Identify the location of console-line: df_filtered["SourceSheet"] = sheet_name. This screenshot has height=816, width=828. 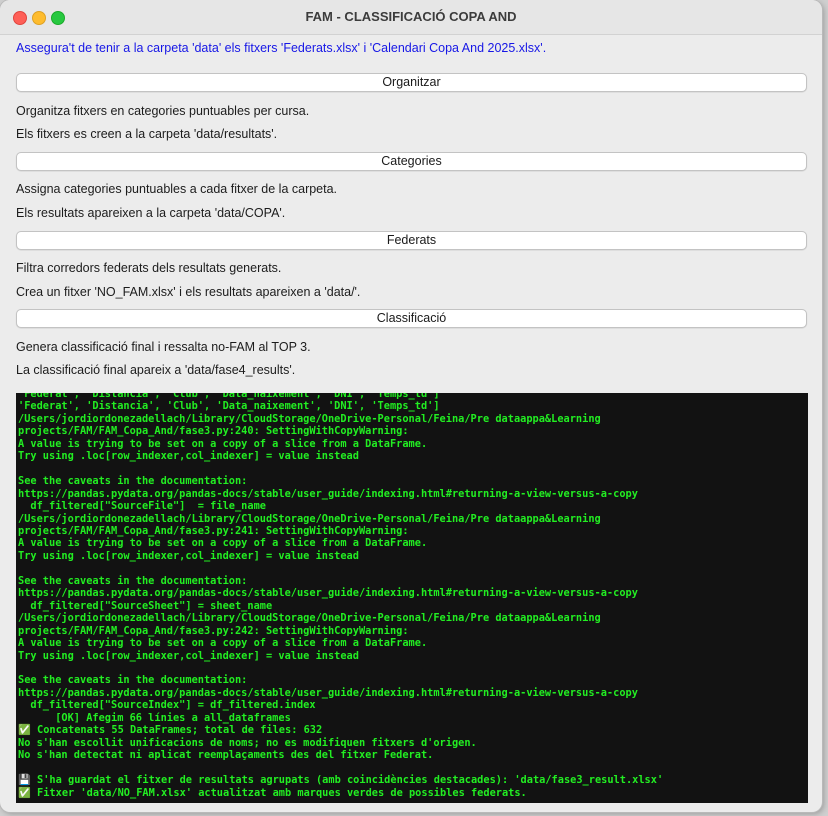
(145, 605).